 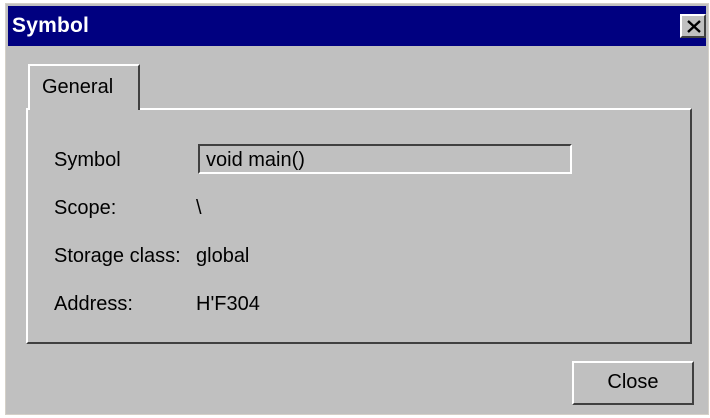 What do you see at coordinates (51, 25) in the screenshot?
I see `window-title: Symbol` at bounding box center [51, 25].